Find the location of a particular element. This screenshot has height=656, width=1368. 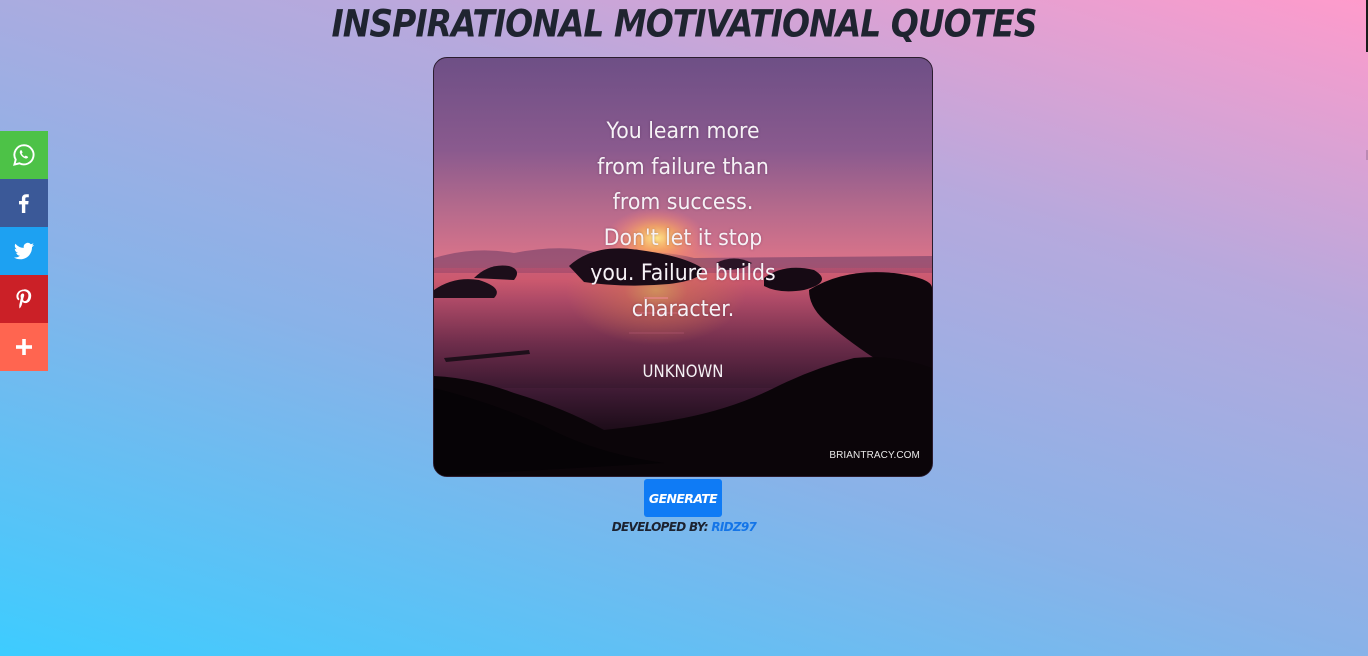

share-button-facebook is located at coordinates (24, 203).